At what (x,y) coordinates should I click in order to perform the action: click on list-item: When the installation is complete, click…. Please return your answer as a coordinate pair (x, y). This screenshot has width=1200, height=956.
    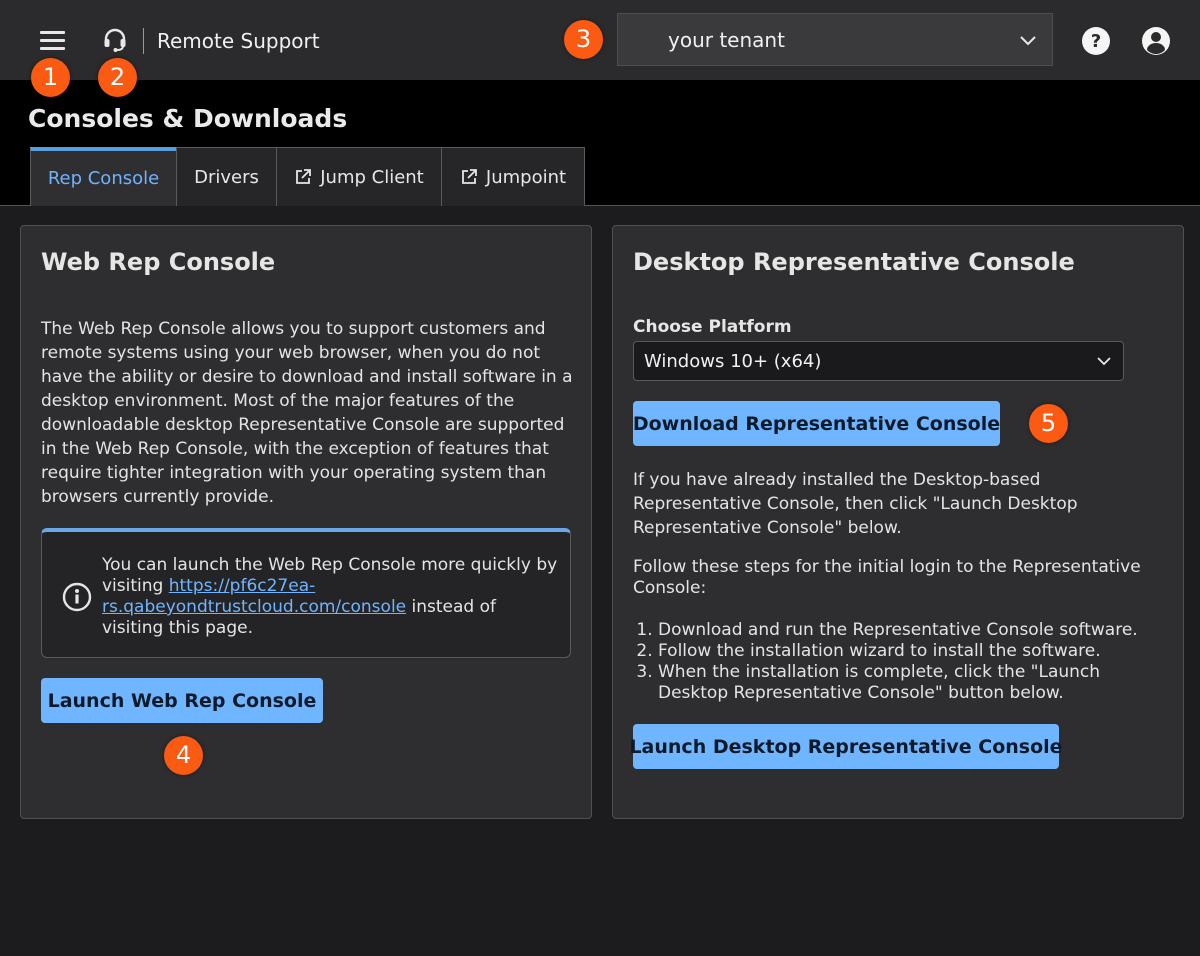
    Looking at the image, I should click on (910, 683).